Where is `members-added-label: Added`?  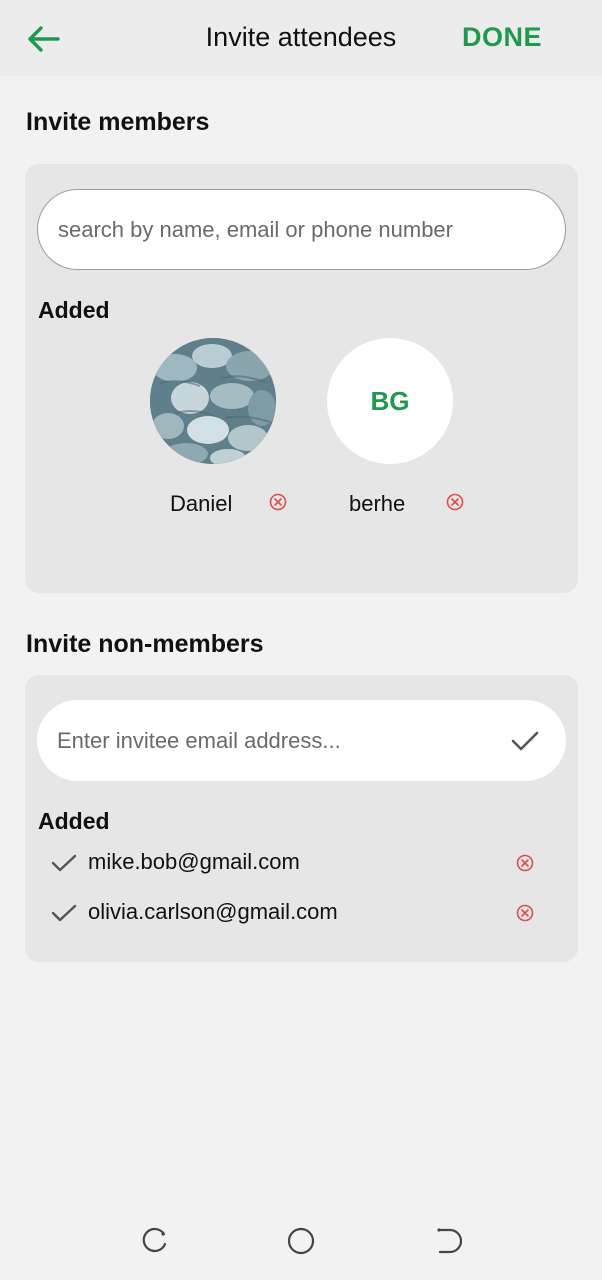
members-added-label: Added is located at coordinates (74, 310).